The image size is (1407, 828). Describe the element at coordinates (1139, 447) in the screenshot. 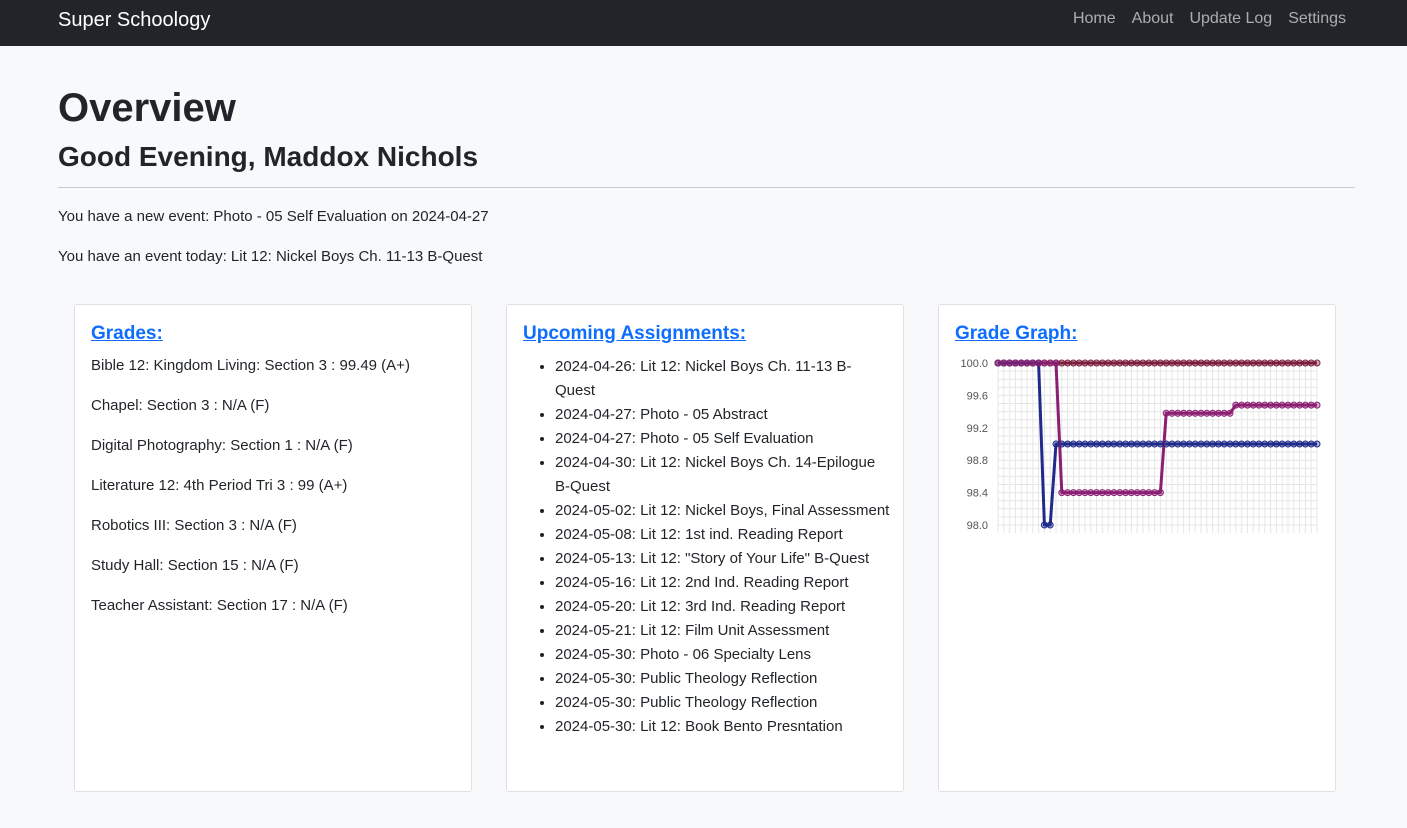

I see `grade-graph-chart: 100.0 99.6 99.2 98.8 98.4 98.0` at that location.